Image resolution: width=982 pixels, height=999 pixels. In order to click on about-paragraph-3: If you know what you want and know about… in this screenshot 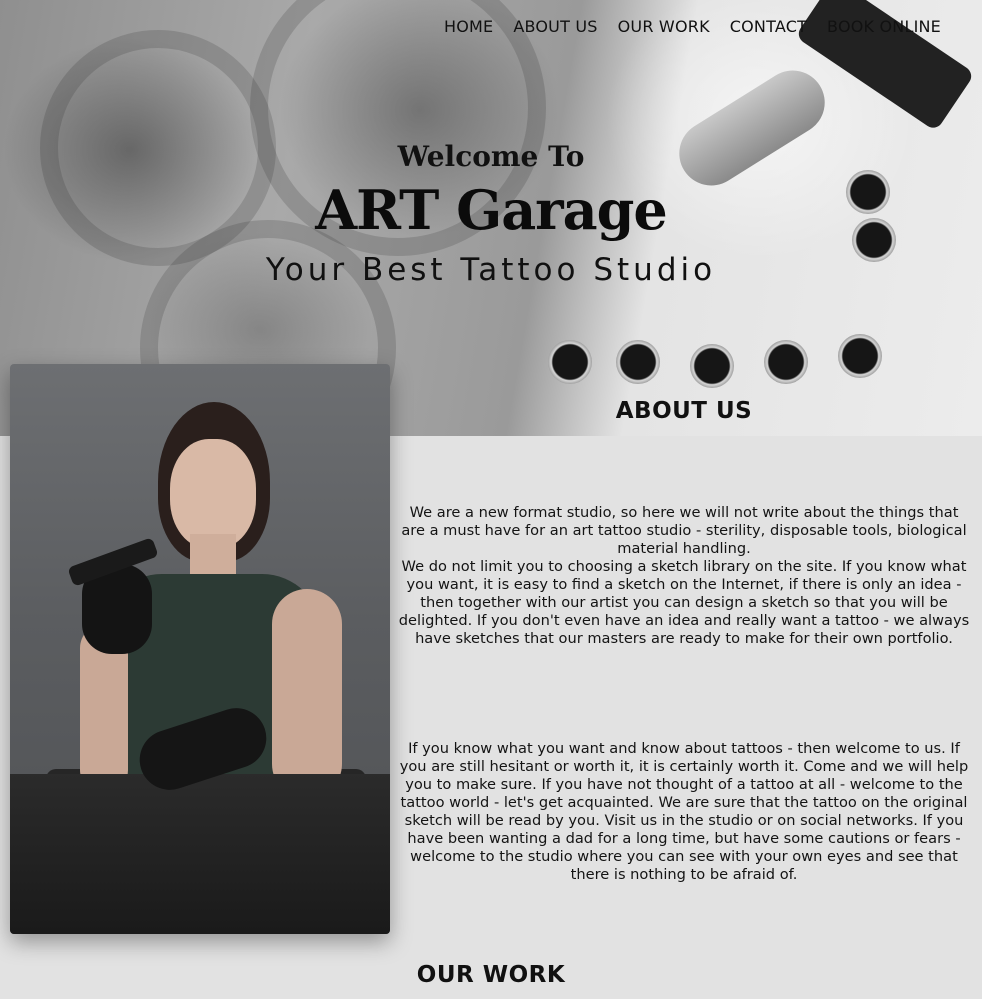, I will do `click(684, 811)`.